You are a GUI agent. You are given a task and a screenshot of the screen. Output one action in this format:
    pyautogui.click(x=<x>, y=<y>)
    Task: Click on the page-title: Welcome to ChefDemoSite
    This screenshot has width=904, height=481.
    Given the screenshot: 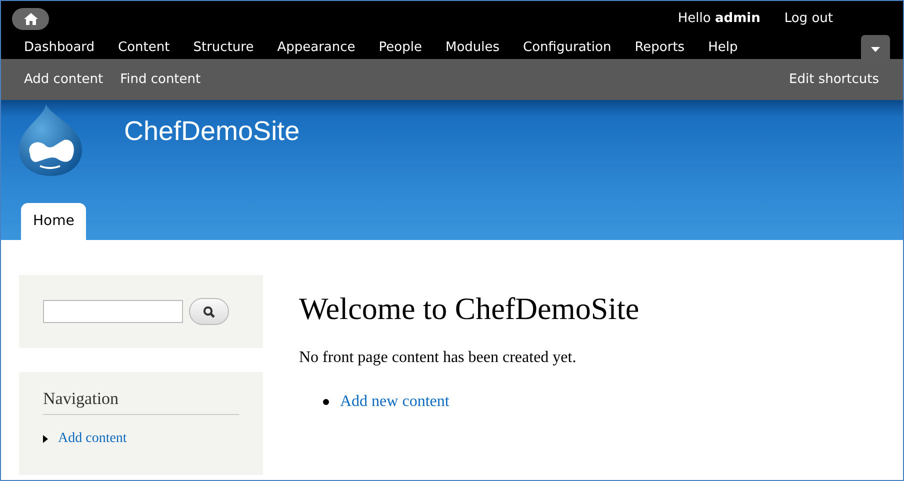 What is the action you would take?
    pyautogui.click(x=469, y=309)
    